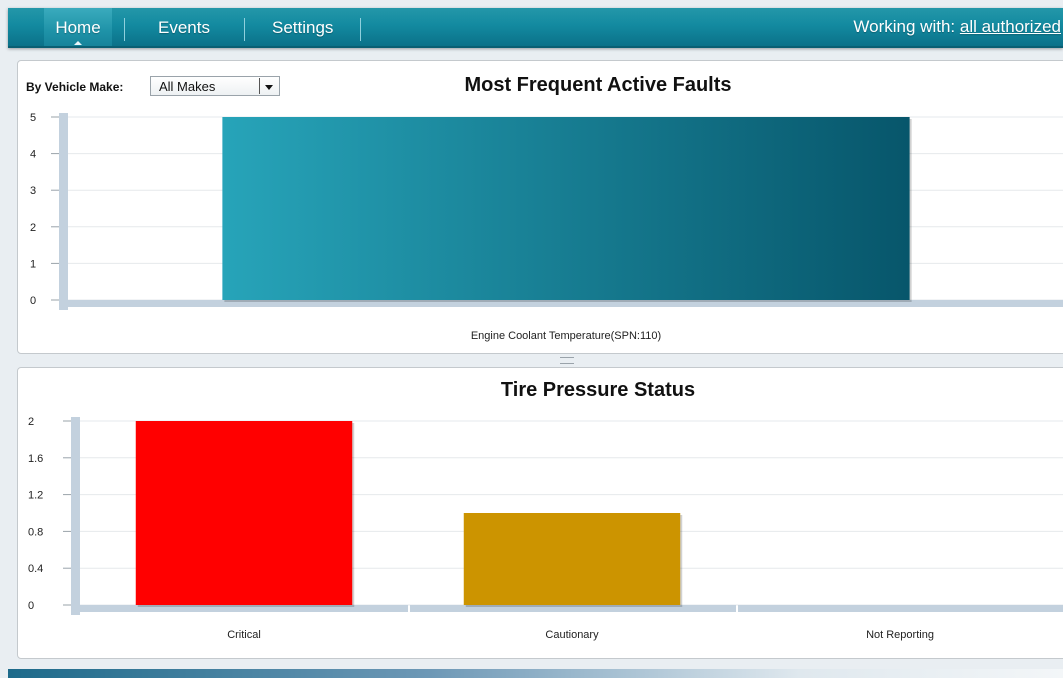  I want to click on faults-y-tick-label: 0, so click(33, 301).